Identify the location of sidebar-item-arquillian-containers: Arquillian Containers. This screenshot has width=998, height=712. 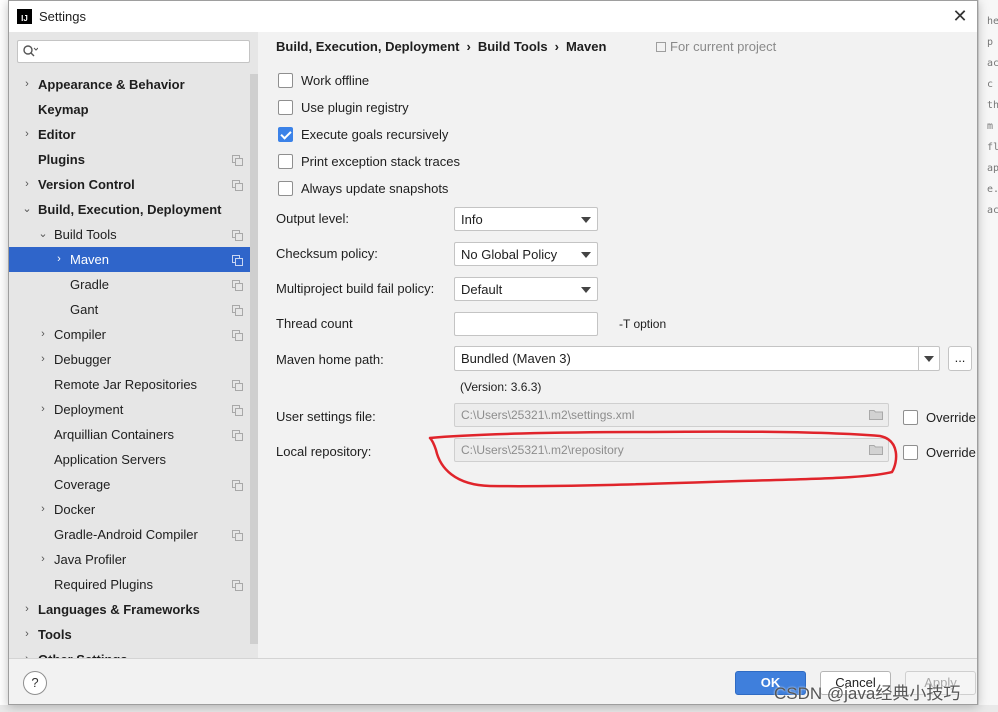
(133, 434).